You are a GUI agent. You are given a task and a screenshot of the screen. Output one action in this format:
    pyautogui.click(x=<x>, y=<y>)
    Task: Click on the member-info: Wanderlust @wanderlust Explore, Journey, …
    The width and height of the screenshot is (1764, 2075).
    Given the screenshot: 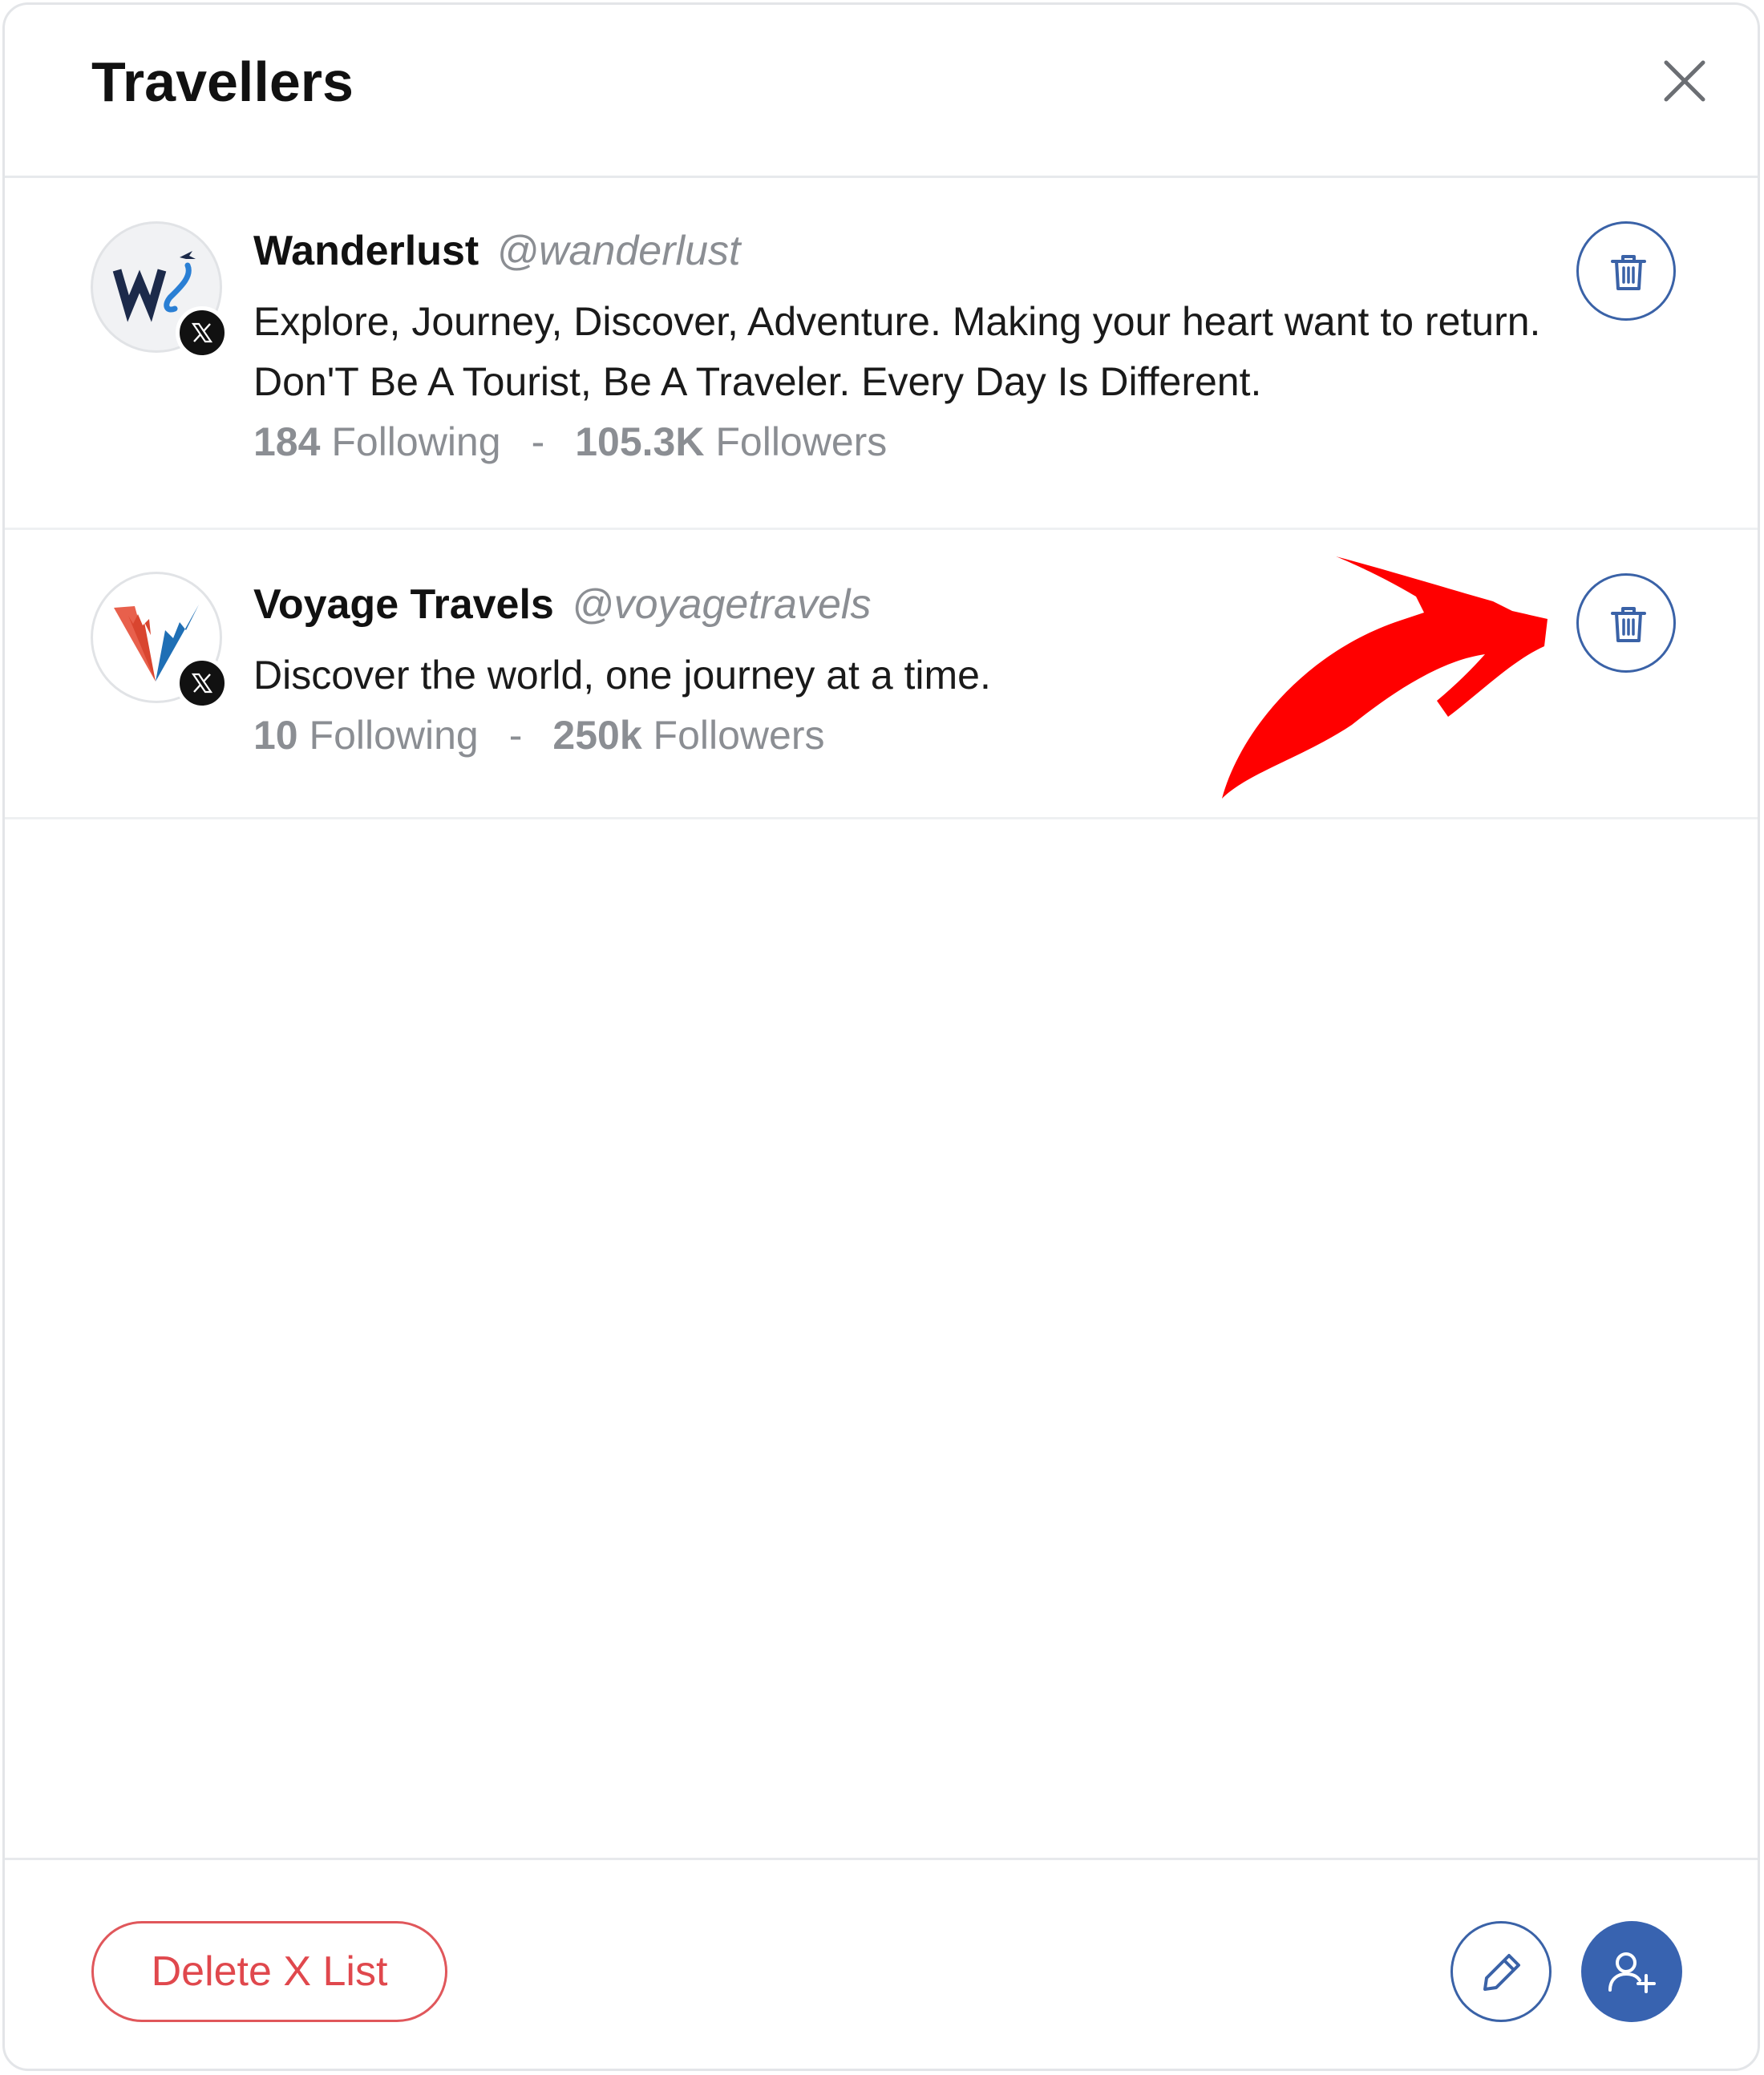 What is the action you would take?
    pyautogui.click(x=901, y=348)
    